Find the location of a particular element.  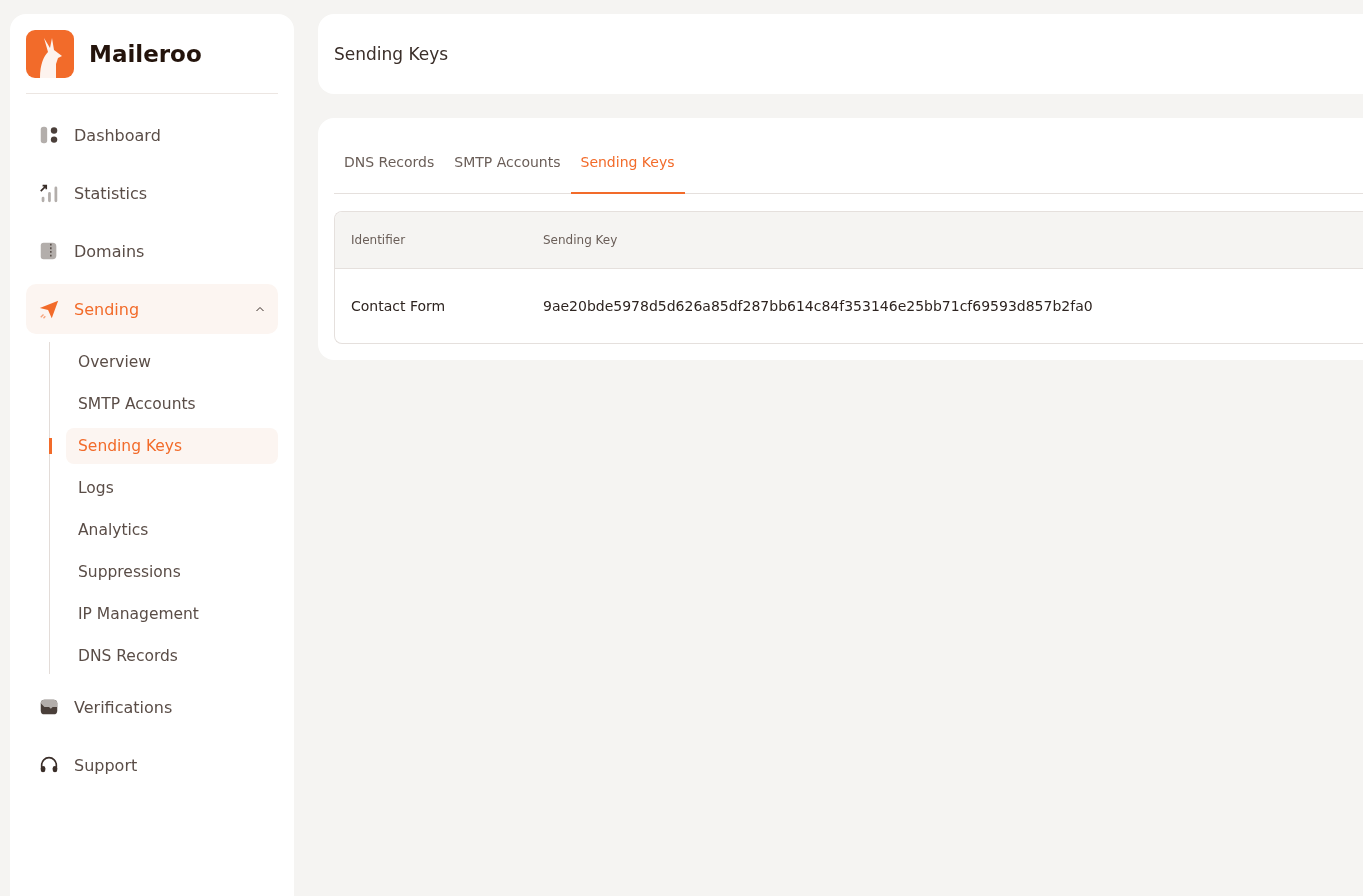

paper-plane-icon is located at coordinates (49, 309).